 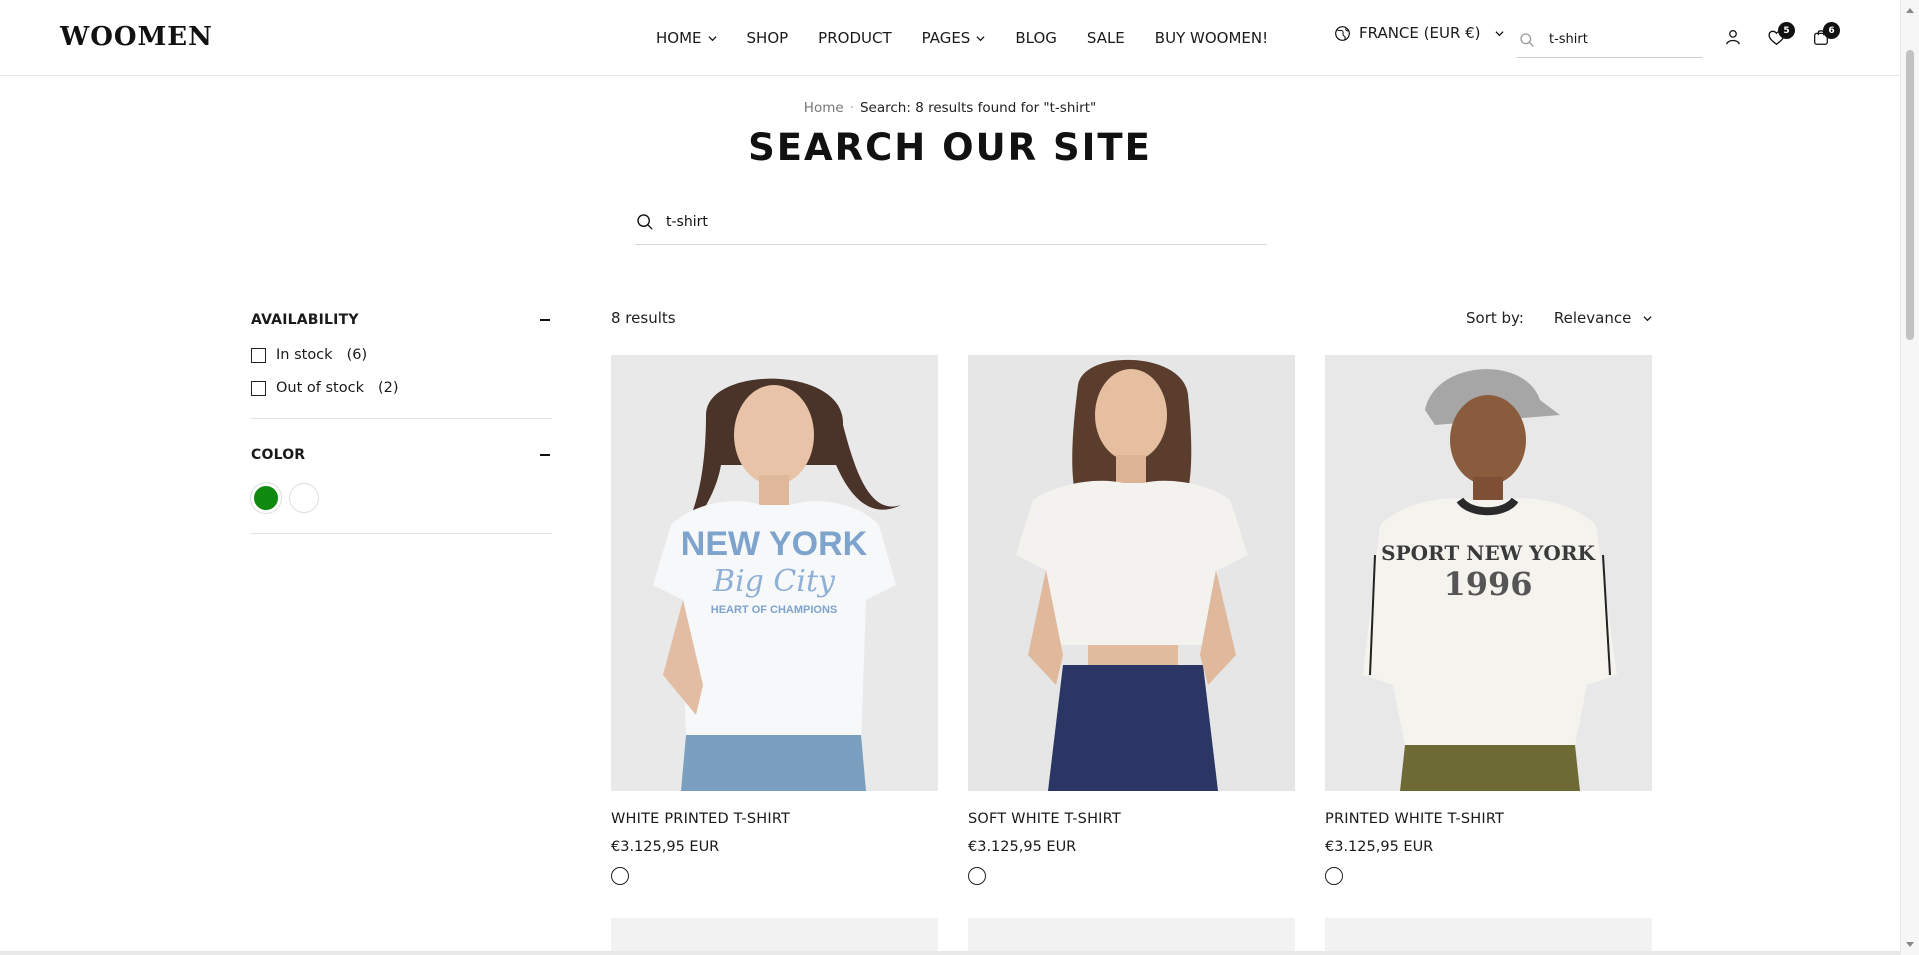 I want to click on product-photo-woman-cropped-tee, so click(x=1131, y=573).